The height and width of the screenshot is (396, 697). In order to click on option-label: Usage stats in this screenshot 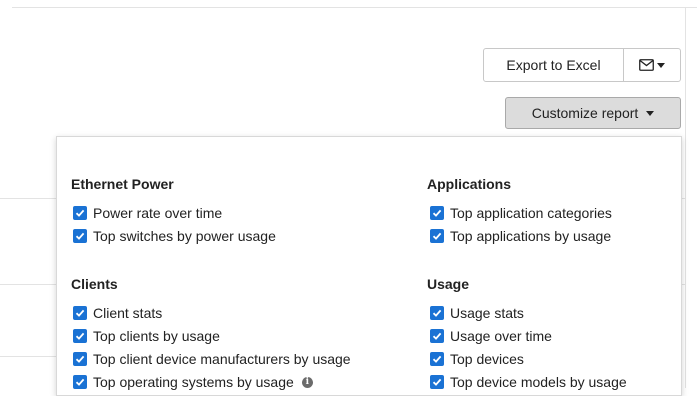, I will do `click(487, 313)`.